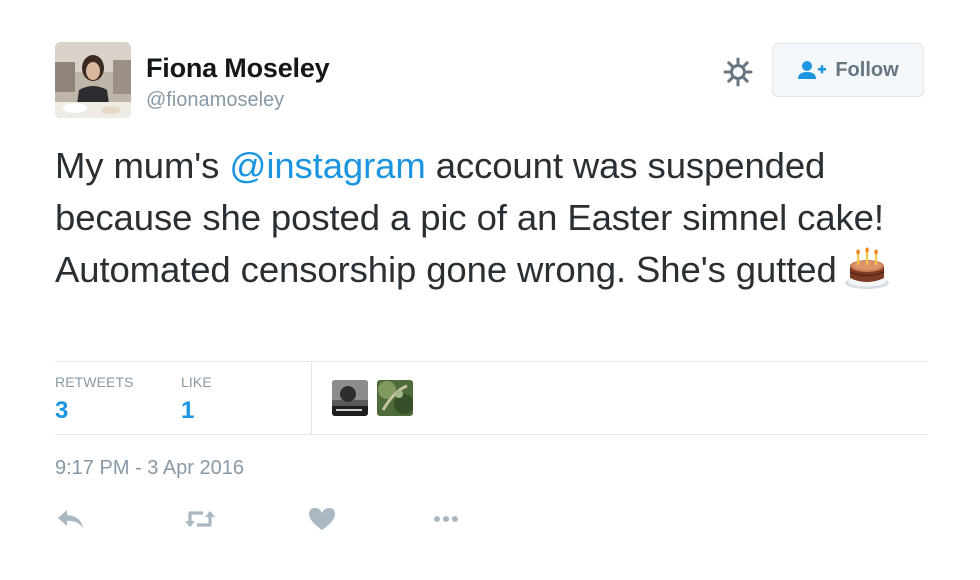  What do you see at coordinates (62, 410) in the screenshot?
I see `retweets-count: 3` at bounding box center [62, 410].